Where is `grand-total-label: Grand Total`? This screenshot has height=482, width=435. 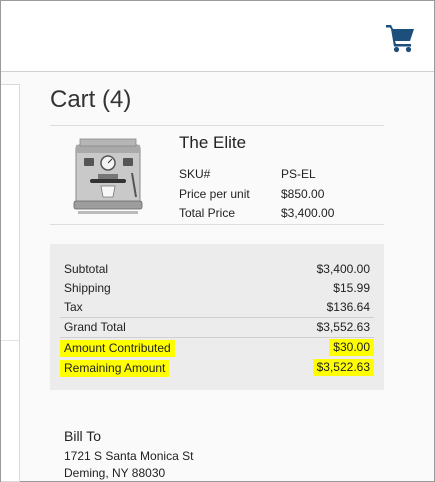 grand-total-label: Grand Total is located at coordinates (95, 327).